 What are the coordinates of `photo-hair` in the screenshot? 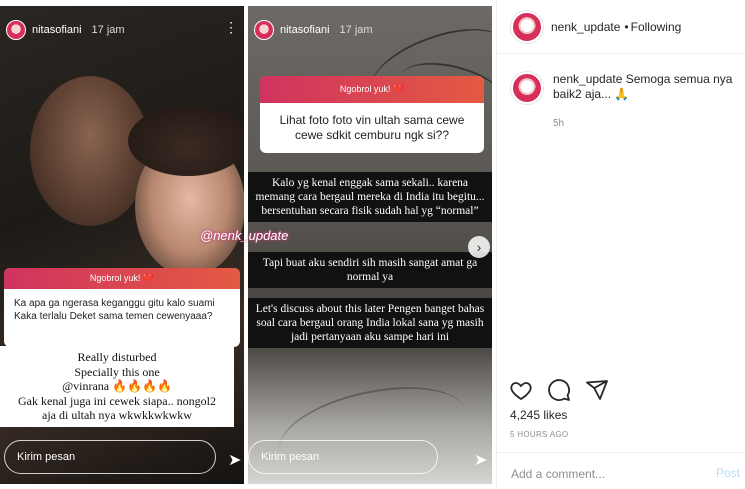 It's located at (186, 141).